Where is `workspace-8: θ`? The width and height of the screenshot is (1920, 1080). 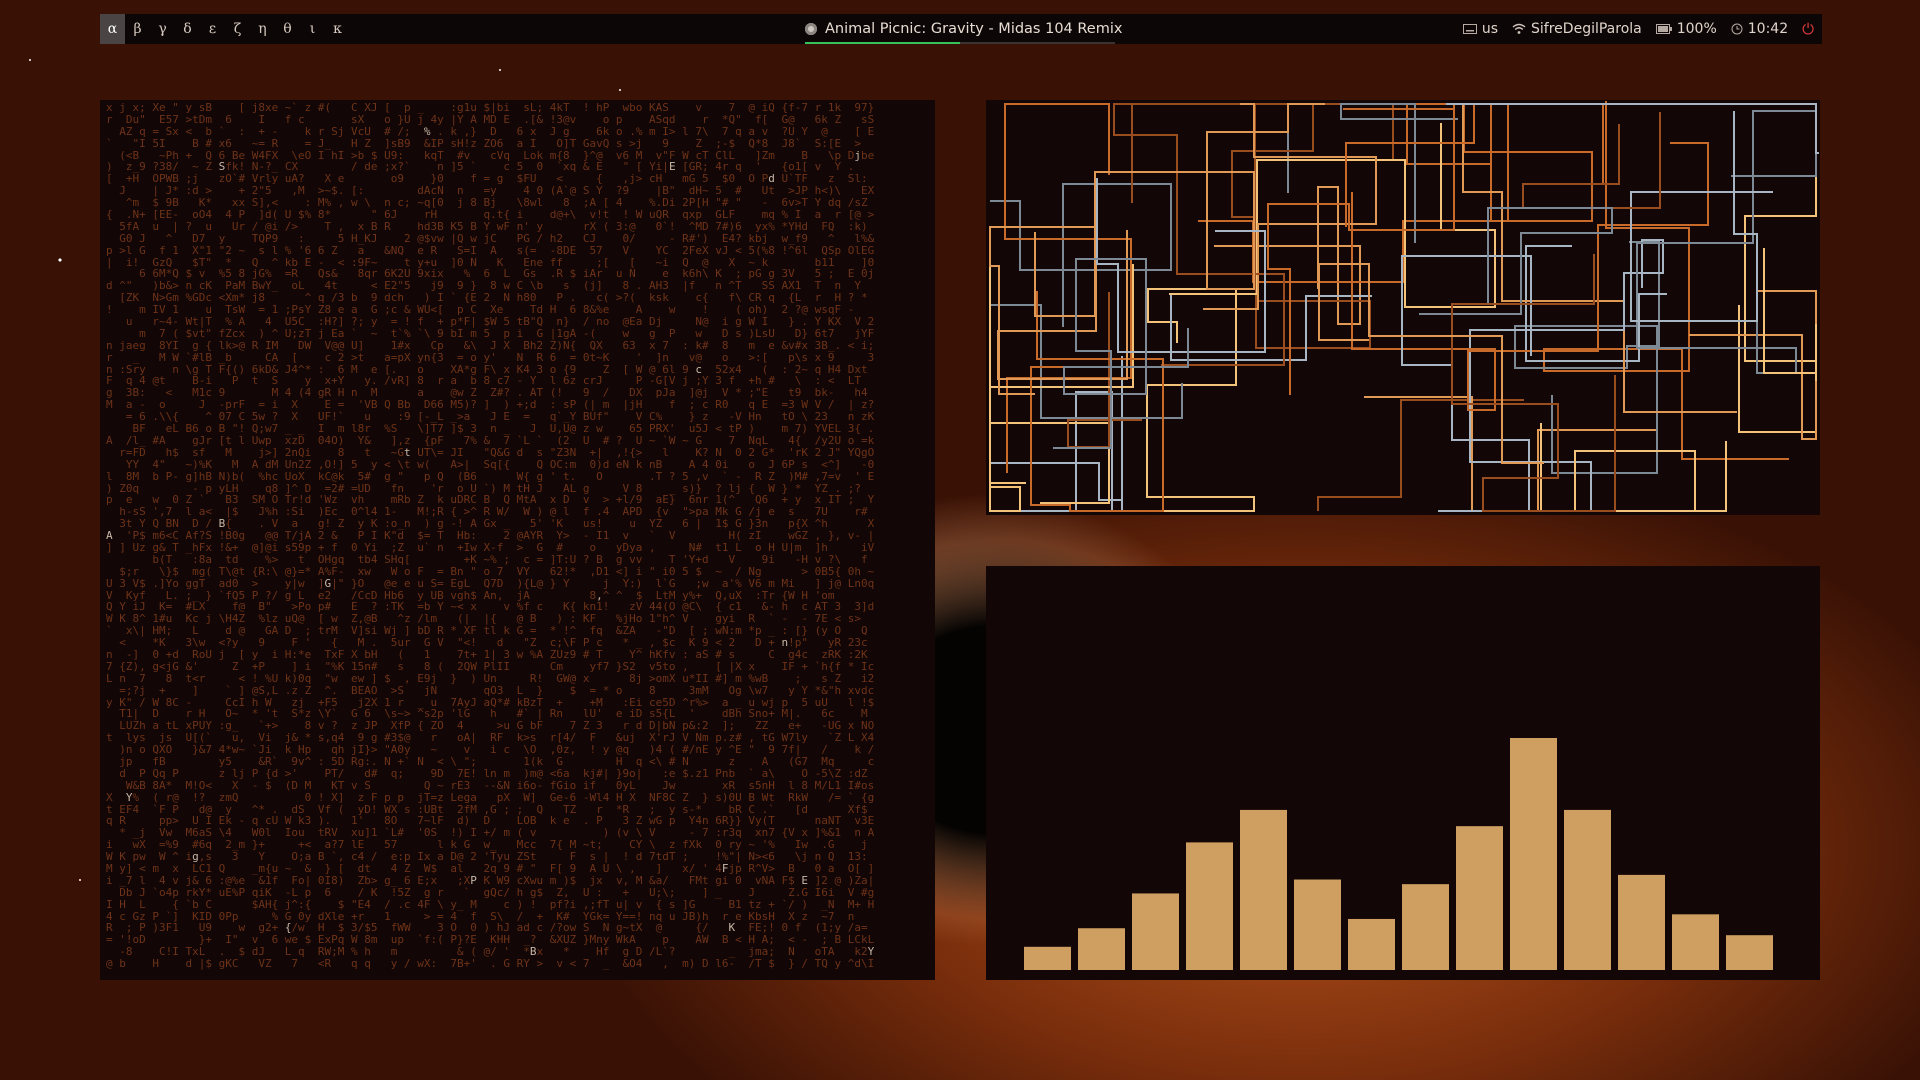
workspace-8: θ is located at coordinates (287, 29).